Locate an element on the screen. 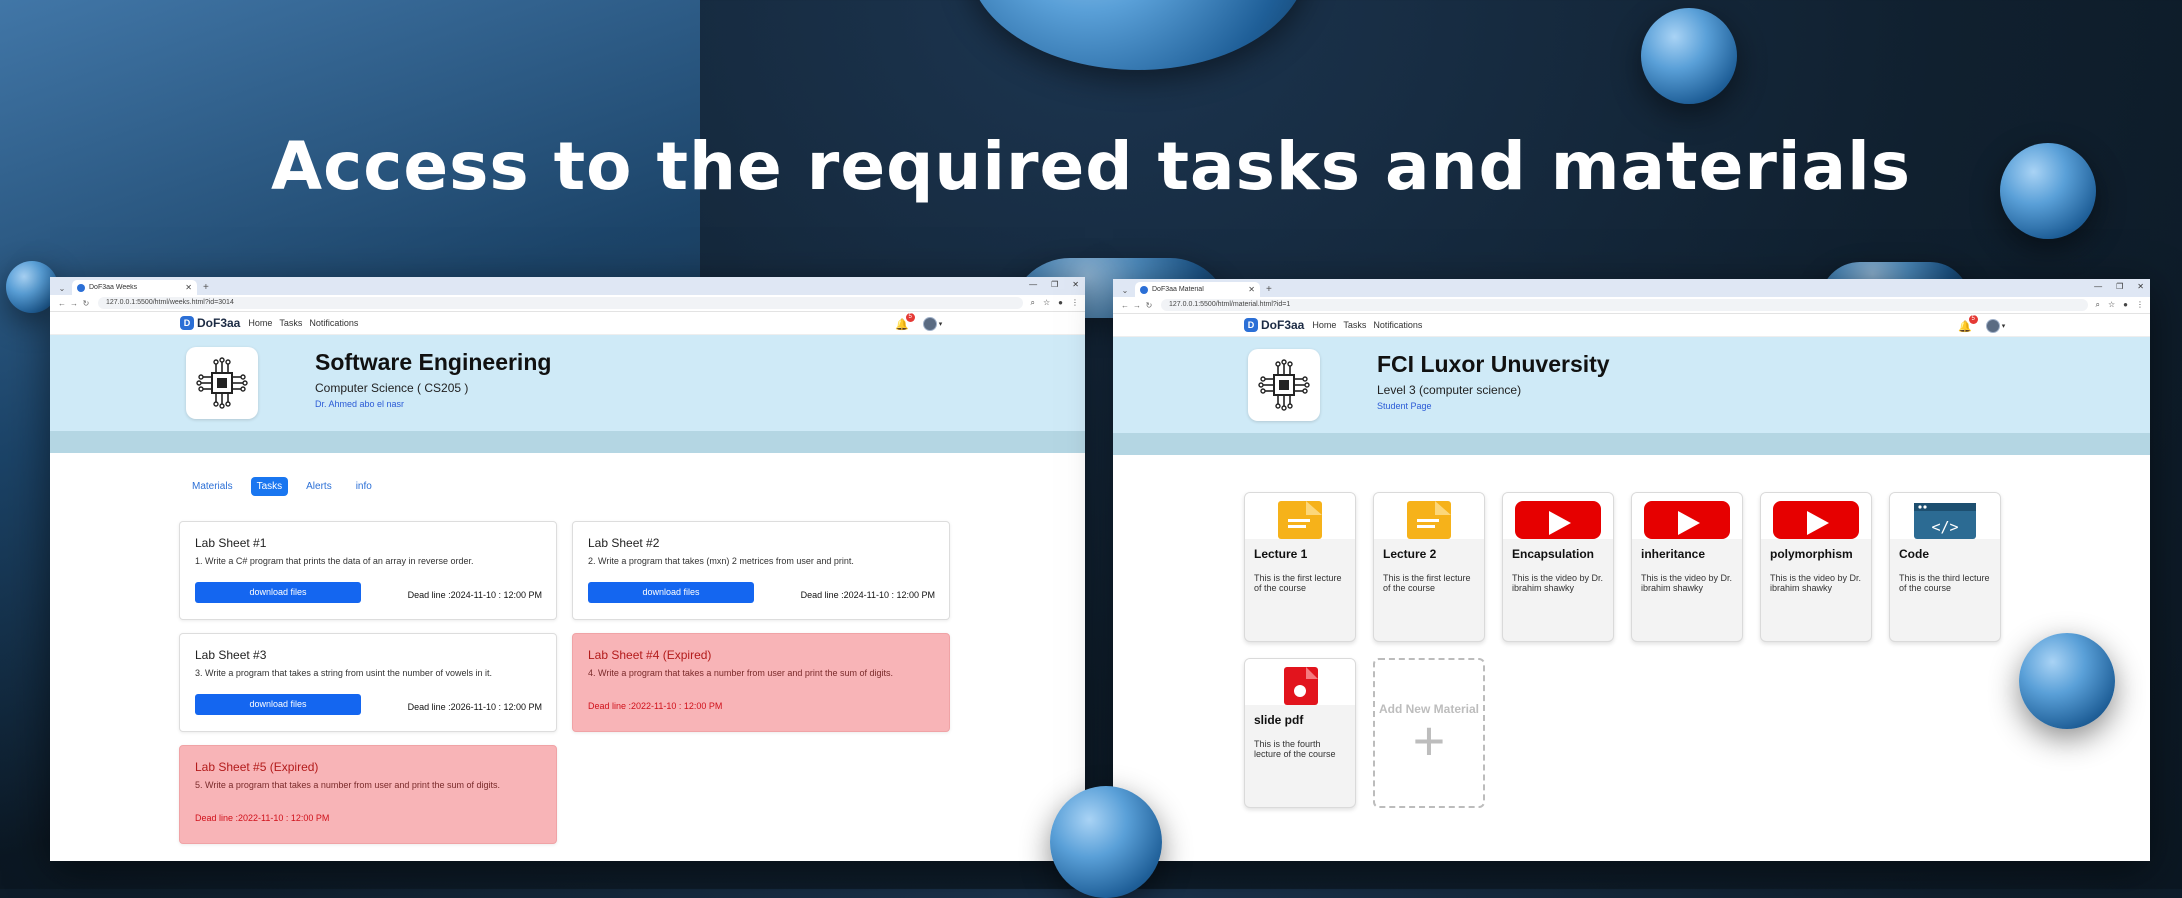 The height and width of the screenshot is (898, 2182). material-name: Lecture 2 is located at coordinates (1410, 554).